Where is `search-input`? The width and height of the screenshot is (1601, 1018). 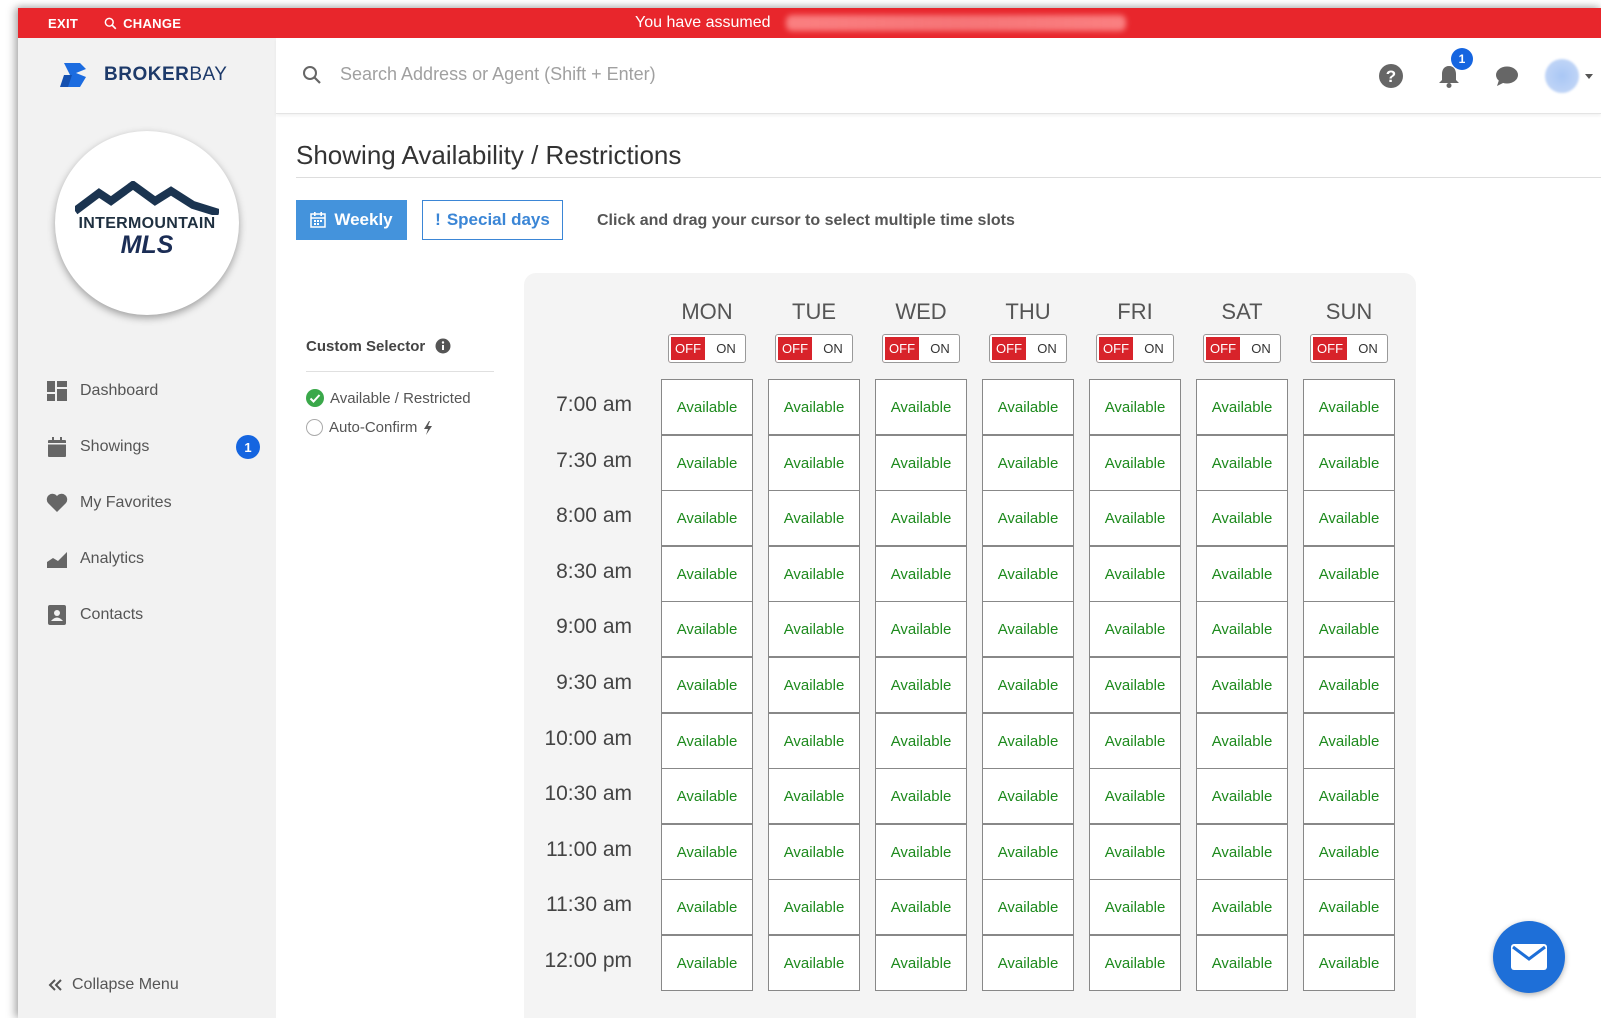
search-input is located at coordinates (570, 74).